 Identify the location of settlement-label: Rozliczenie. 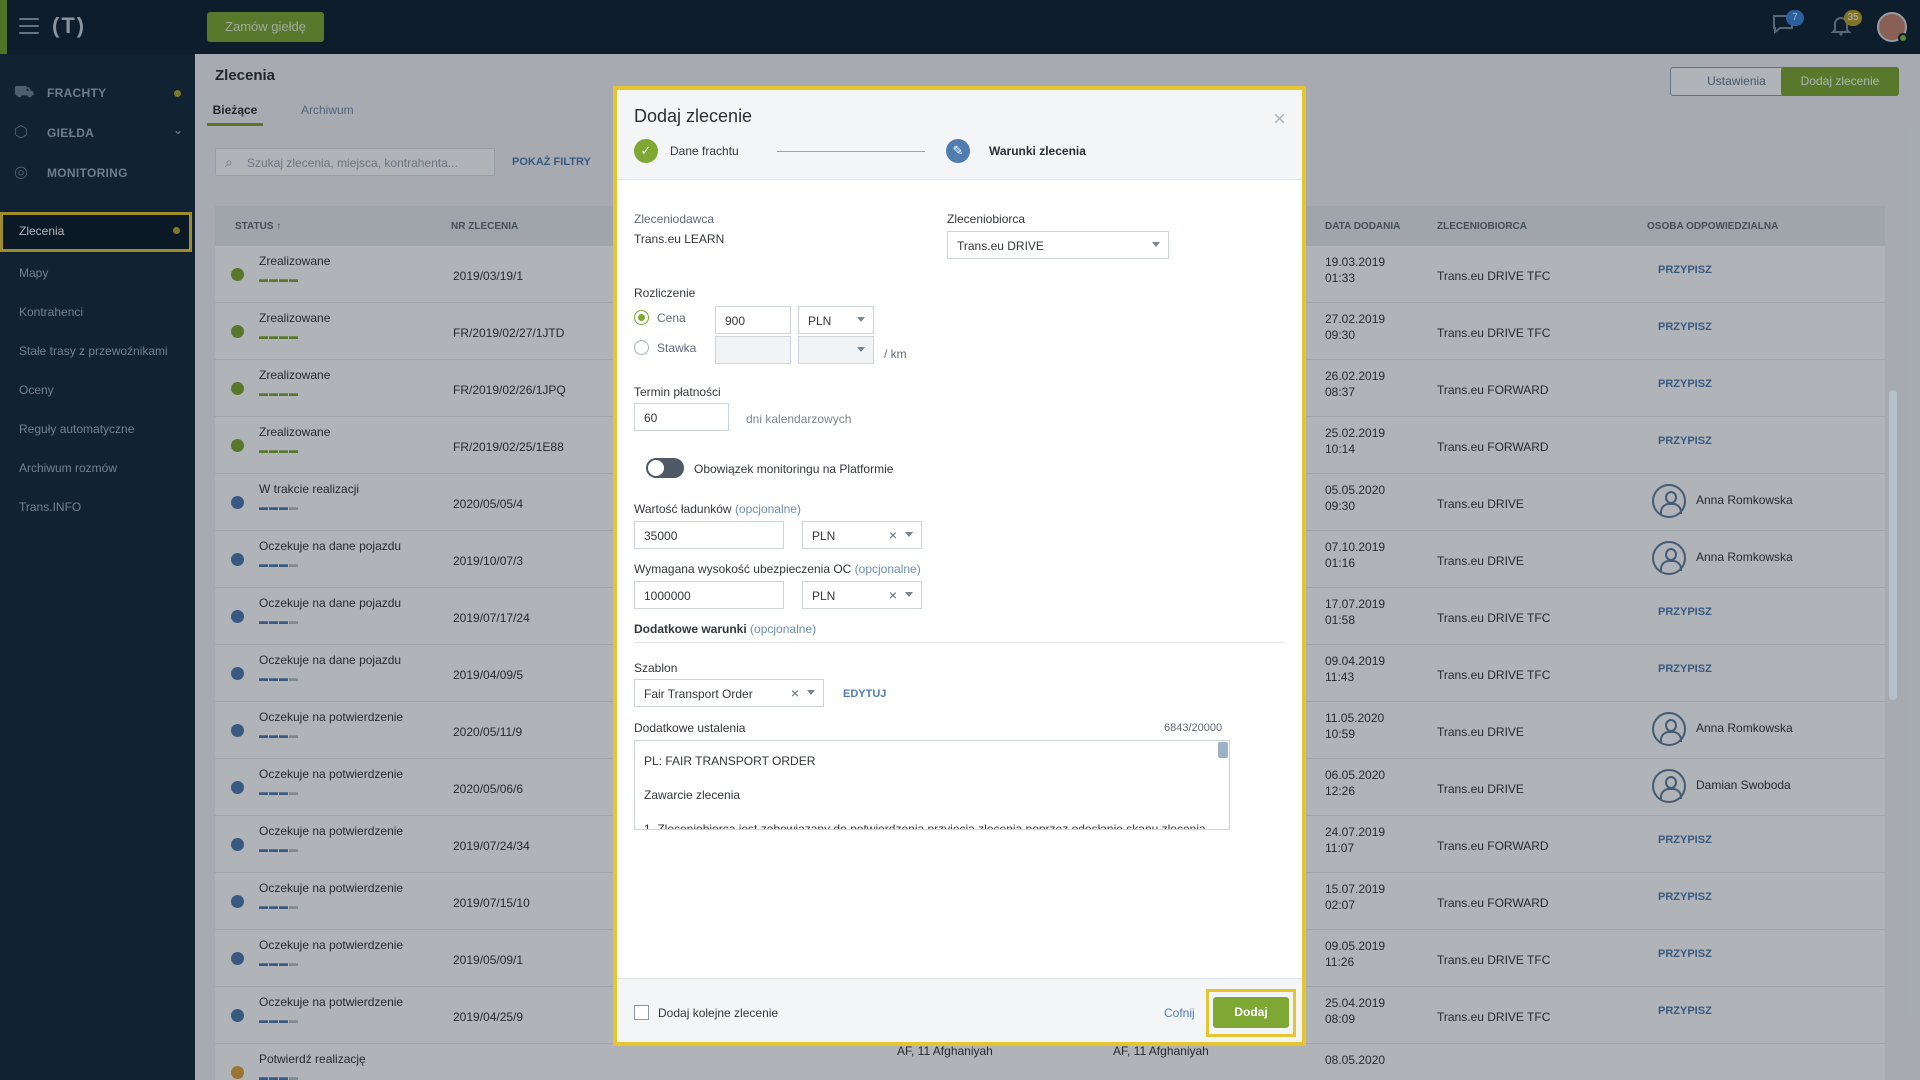
(665, 293).